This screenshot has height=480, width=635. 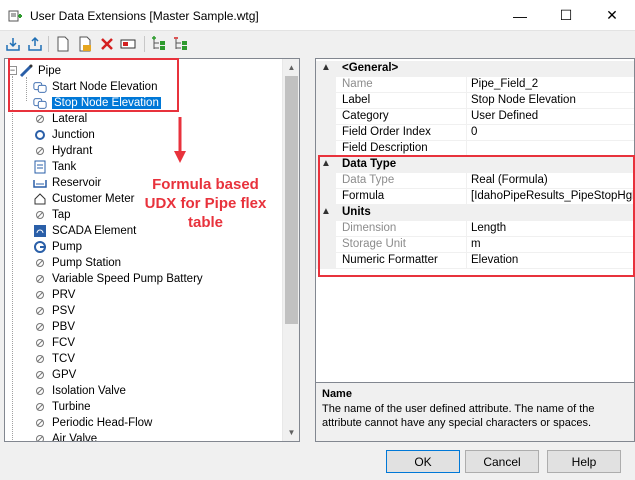 What do you see at coordinates (370, 68) in the screenshot?
I see `category-label: <General>` at bounding box center [370, 68].